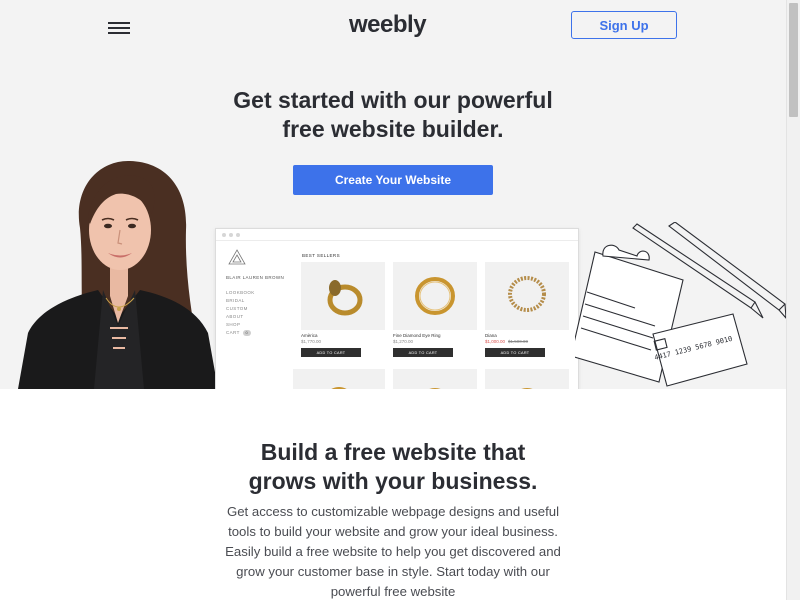 The width and height of the screenshot is (800, 600). What do you see at coordinates (119, 28) in the screenshot?
I see `hamburger-menu-icon` at bounding box center [119, 28].